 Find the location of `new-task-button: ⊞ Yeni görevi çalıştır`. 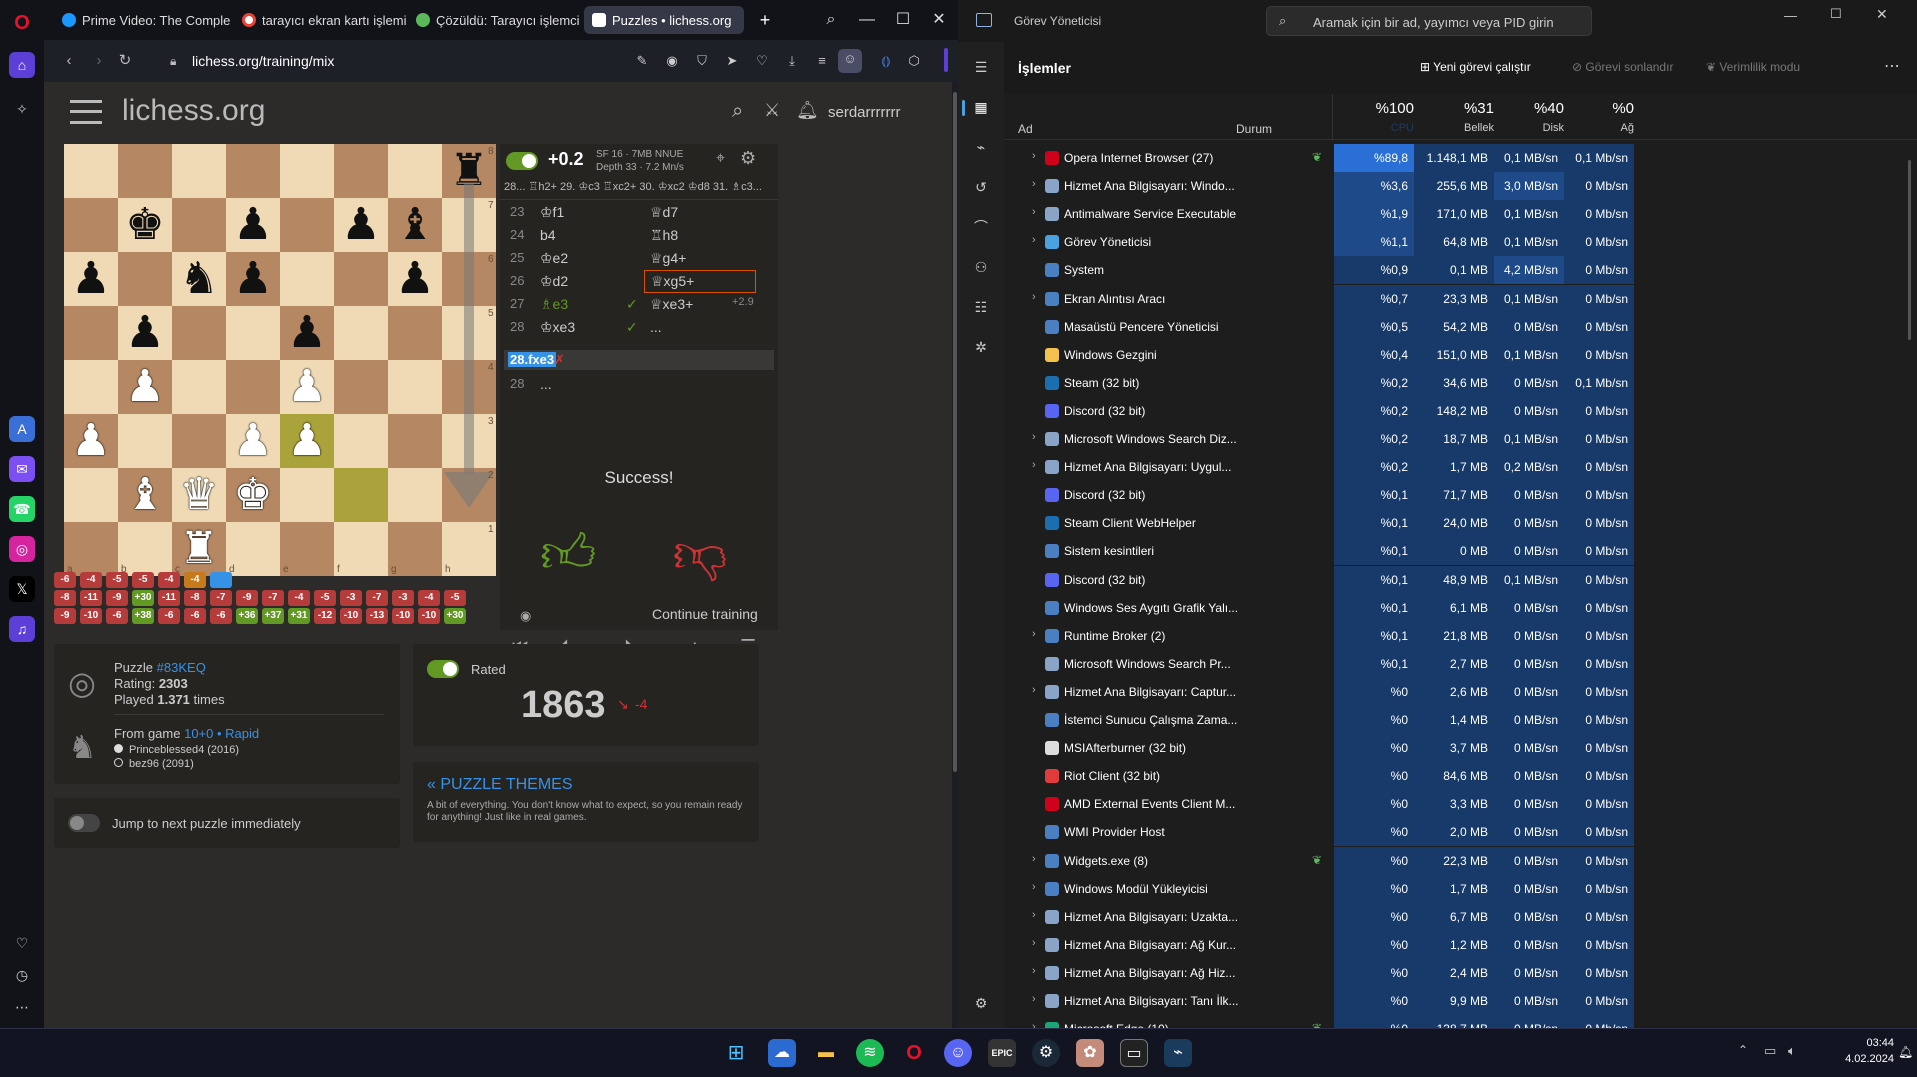

new-task-button: ⊞ Yeni görevi çalıştır is located at coordinates (1475, 67).